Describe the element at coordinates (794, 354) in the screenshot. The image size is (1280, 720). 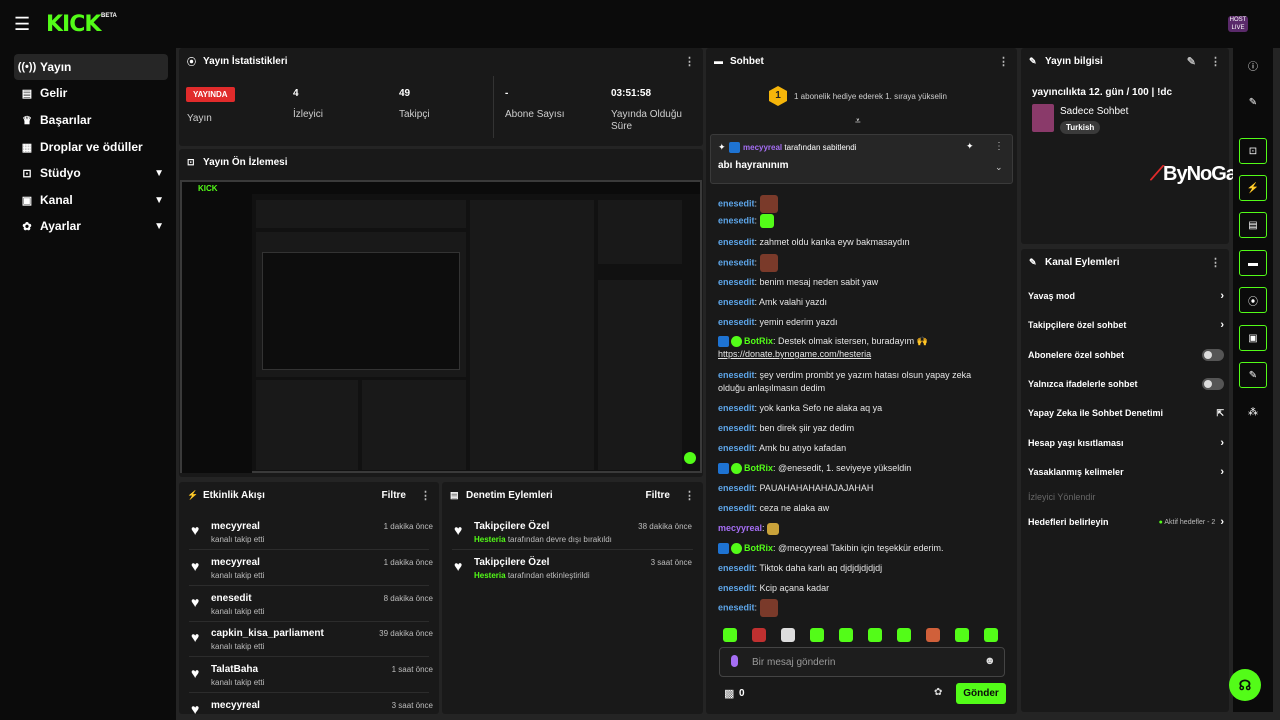
I see `donate-link: https://donate.bynogame.com/hesteria` at that location.